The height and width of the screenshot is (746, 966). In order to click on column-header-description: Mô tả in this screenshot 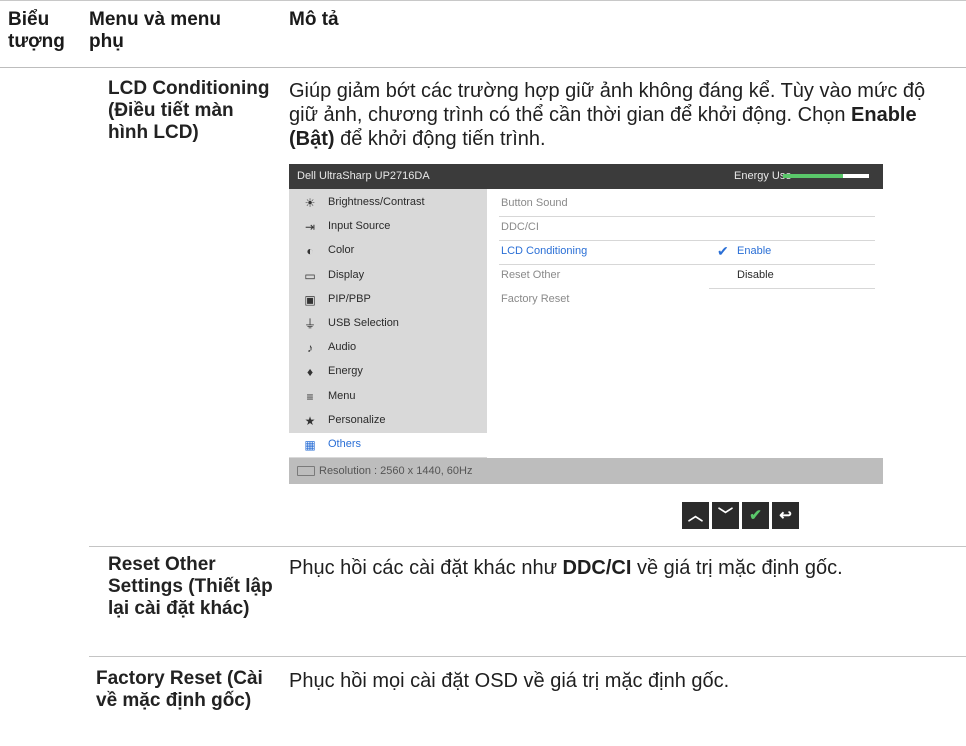, I will do `click(314, 19)`.